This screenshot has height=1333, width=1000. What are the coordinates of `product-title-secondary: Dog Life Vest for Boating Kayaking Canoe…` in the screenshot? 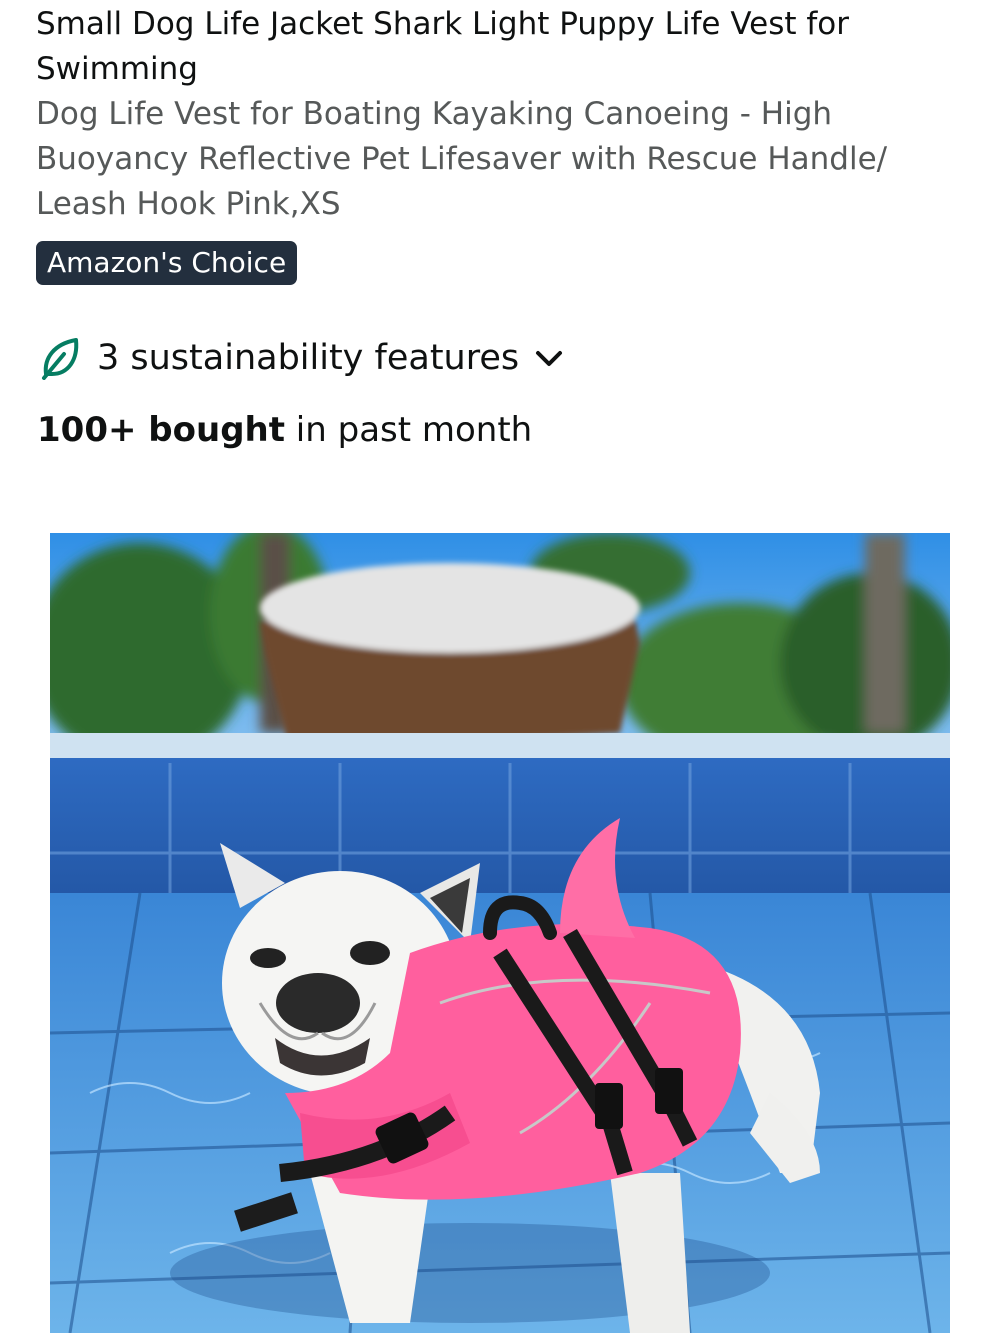 It's located at (462, 159).